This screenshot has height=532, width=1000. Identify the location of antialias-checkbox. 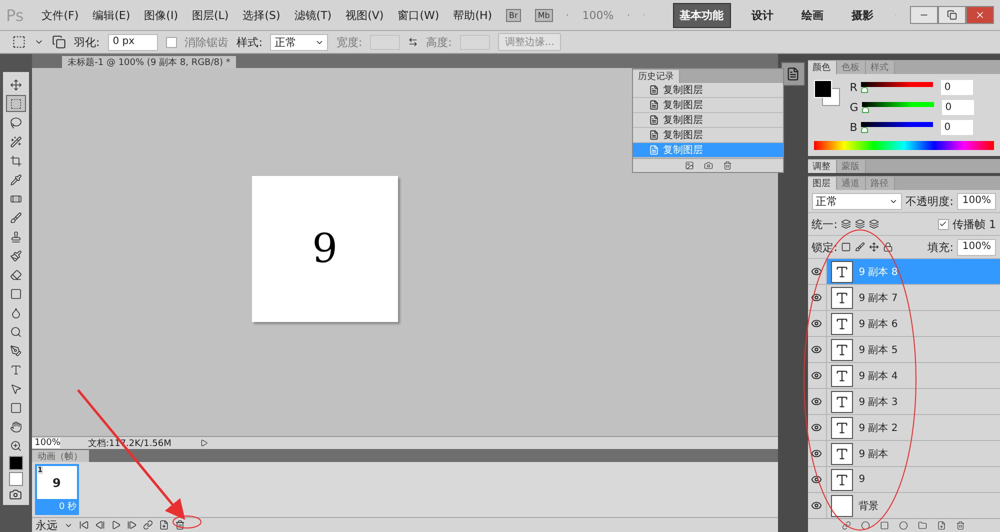
(171, 42).